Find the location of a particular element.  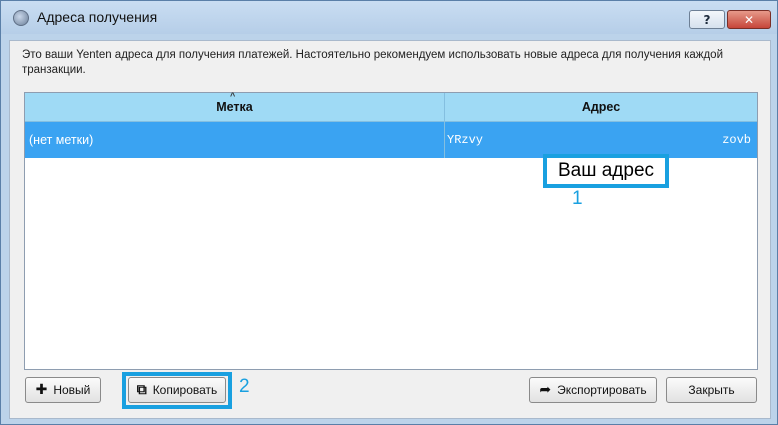

export-button: ➦ Экспортировать is located at coordinates (593, 390).